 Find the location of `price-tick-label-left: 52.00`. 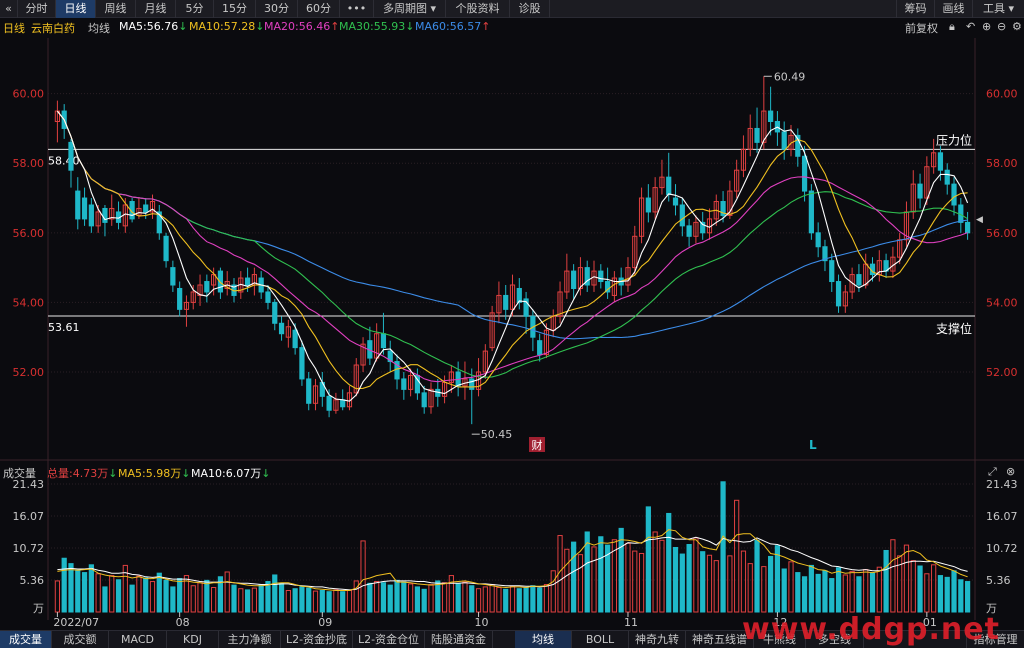

price-tick-label-left: 52.00 is located at coordinates (29, 372).